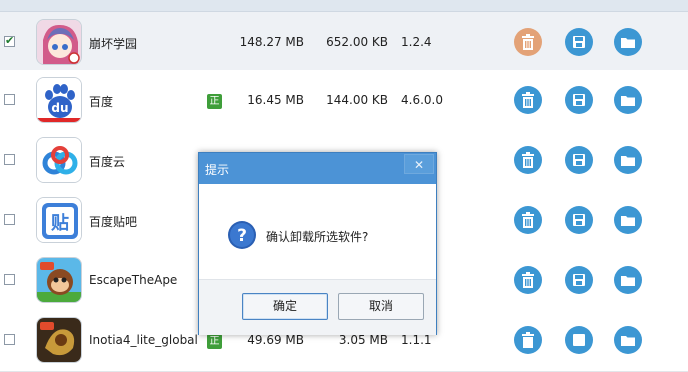  I want to click on dialog-body: ? 确认卸载所选软件?, so click(317, 231).